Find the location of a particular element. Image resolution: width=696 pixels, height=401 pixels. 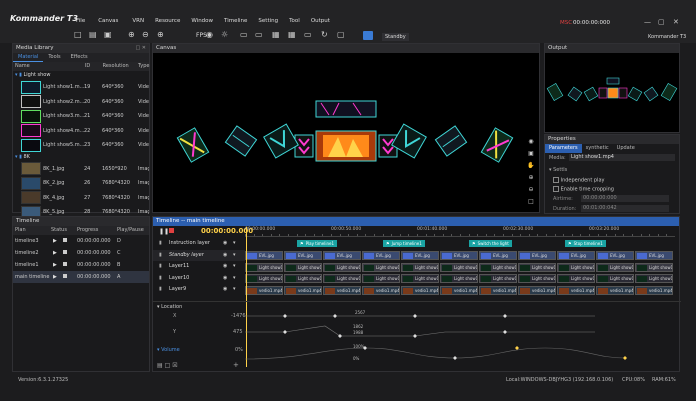

remove-icon: ⊖ is located at coordinates (145, 34).